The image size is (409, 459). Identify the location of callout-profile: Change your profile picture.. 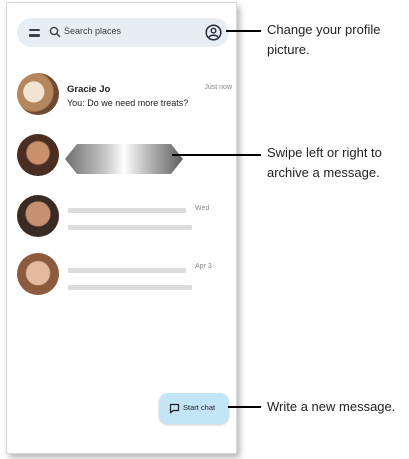
(324, 39).